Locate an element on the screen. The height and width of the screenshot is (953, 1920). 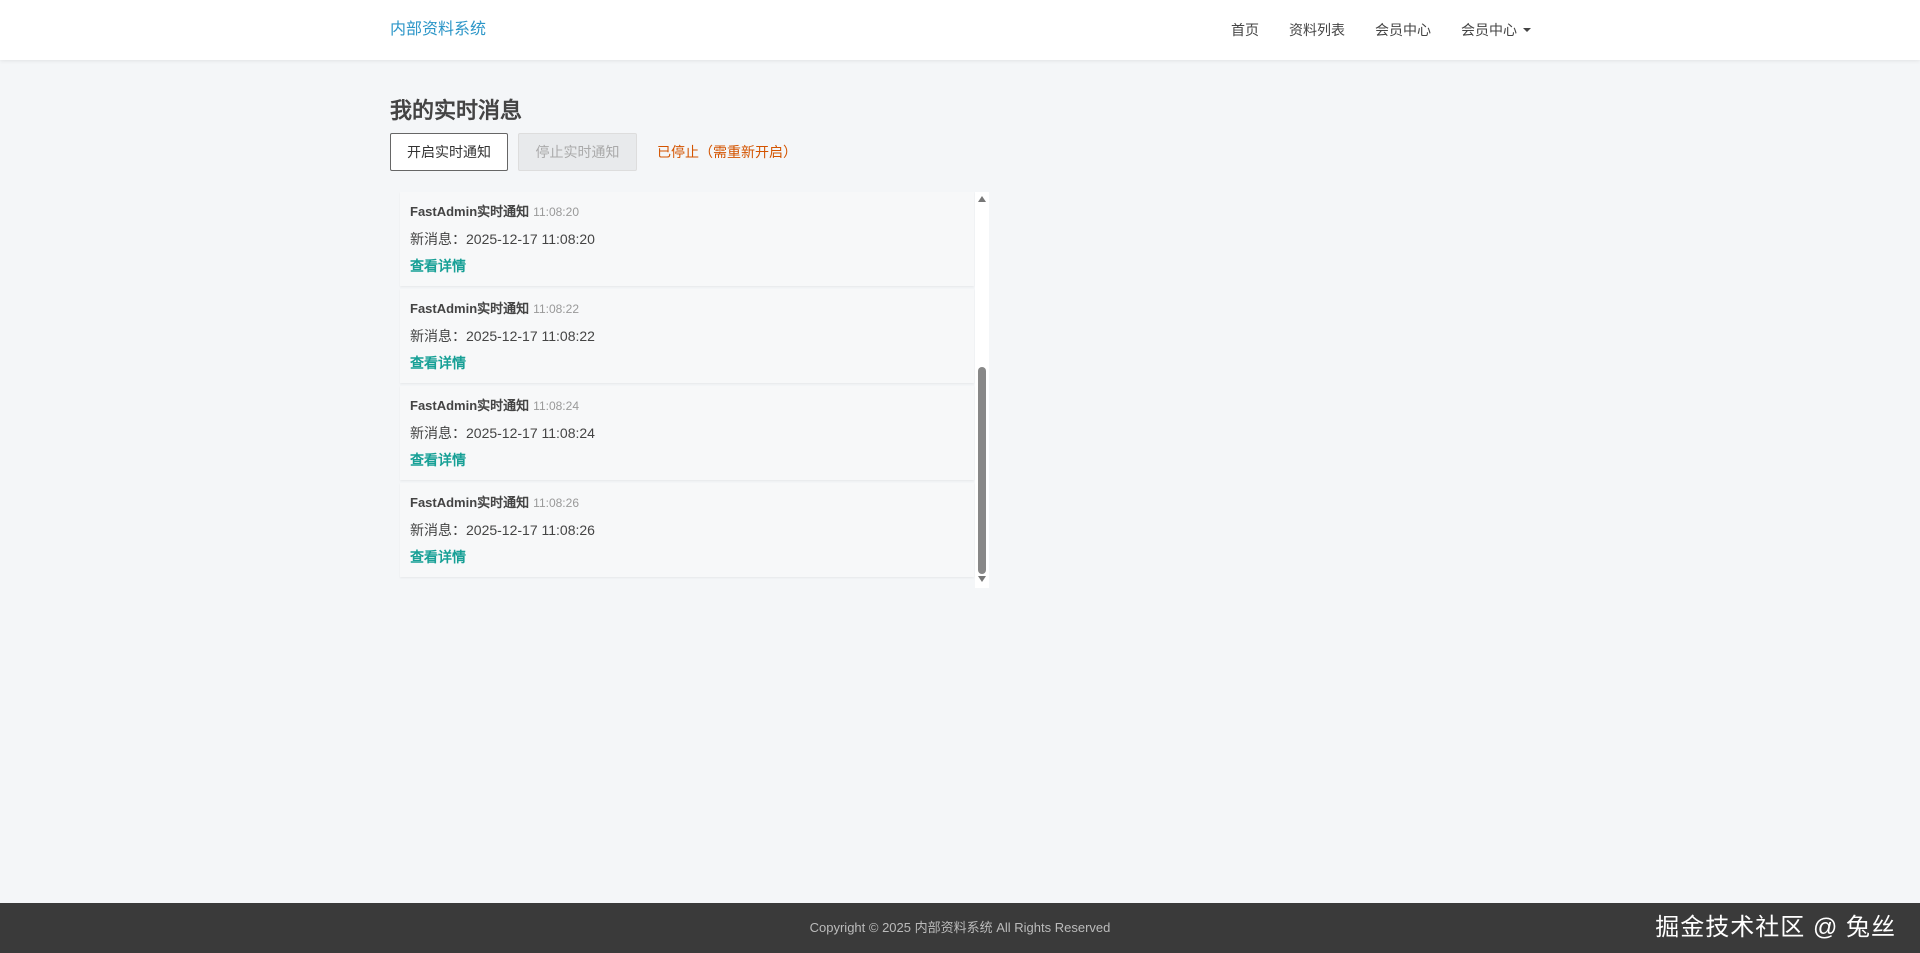
nav-item-home: 首页 is located at coordinates (1245, 30).